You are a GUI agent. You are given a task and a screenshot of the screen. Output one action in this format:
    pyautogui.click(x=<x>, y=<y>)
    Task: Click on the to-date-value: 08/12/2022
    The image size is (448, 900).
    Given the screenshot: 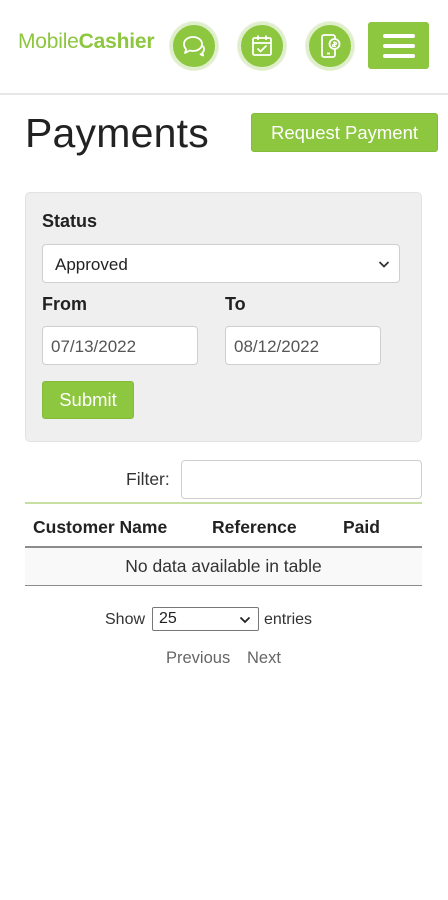 What is the action you would take?
    pyautogui.click(x=277, y=346)
    